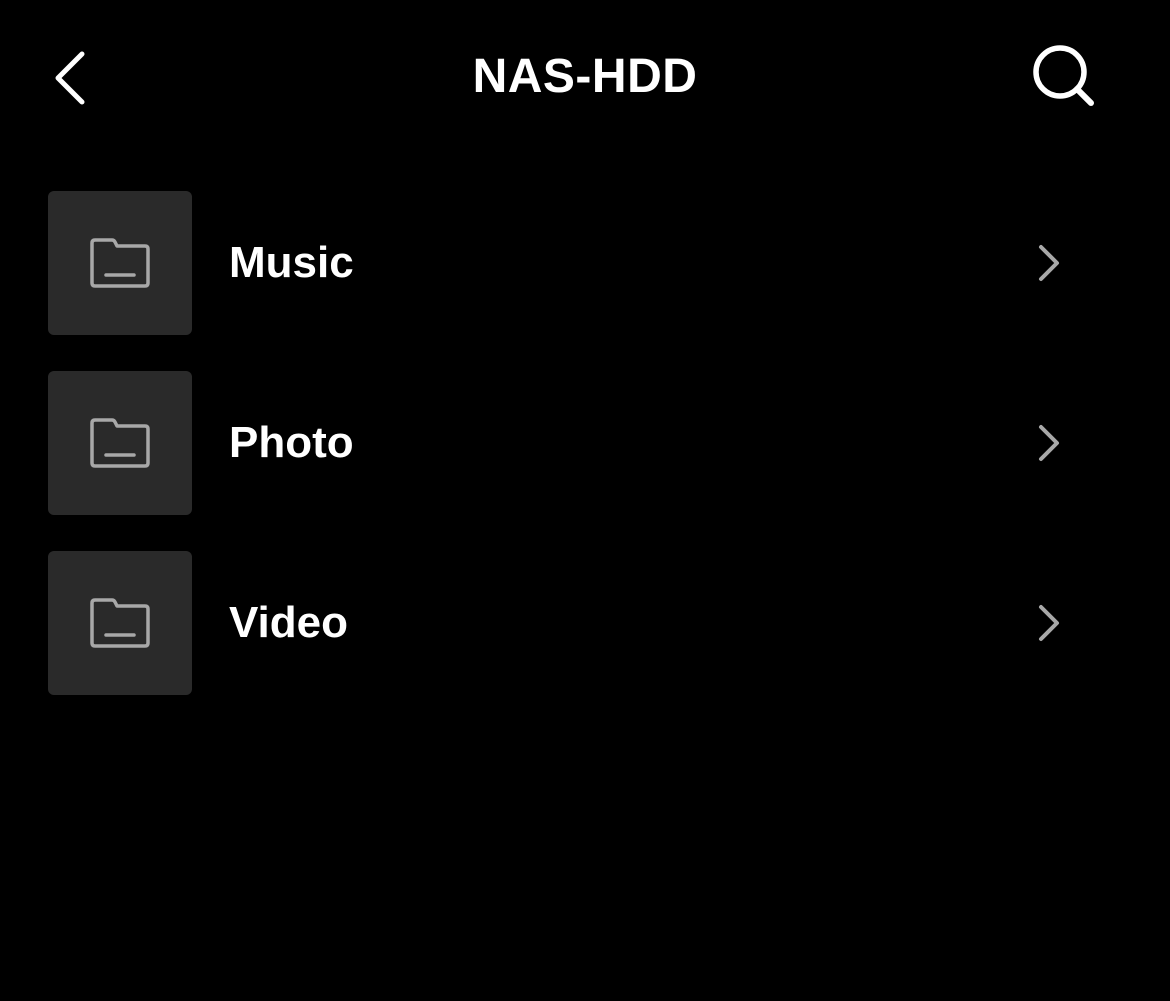  Describe the element at coordinates (291, 442) in the screenshot. I see `folder-label: Photo` at that location.